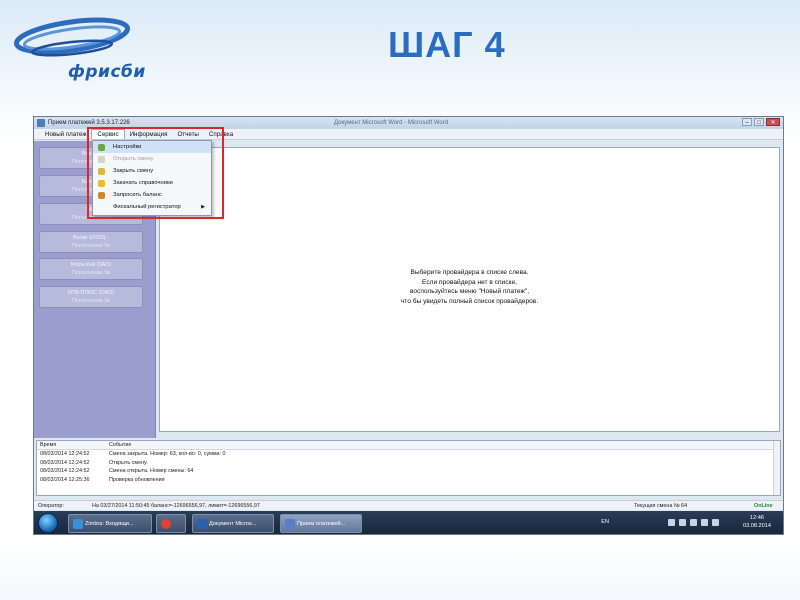  Describe the element at coordinates (391, 123) in the screenshot. I see `window-title-right: Документ Microsoft Word - Microsoft Word` at that location.